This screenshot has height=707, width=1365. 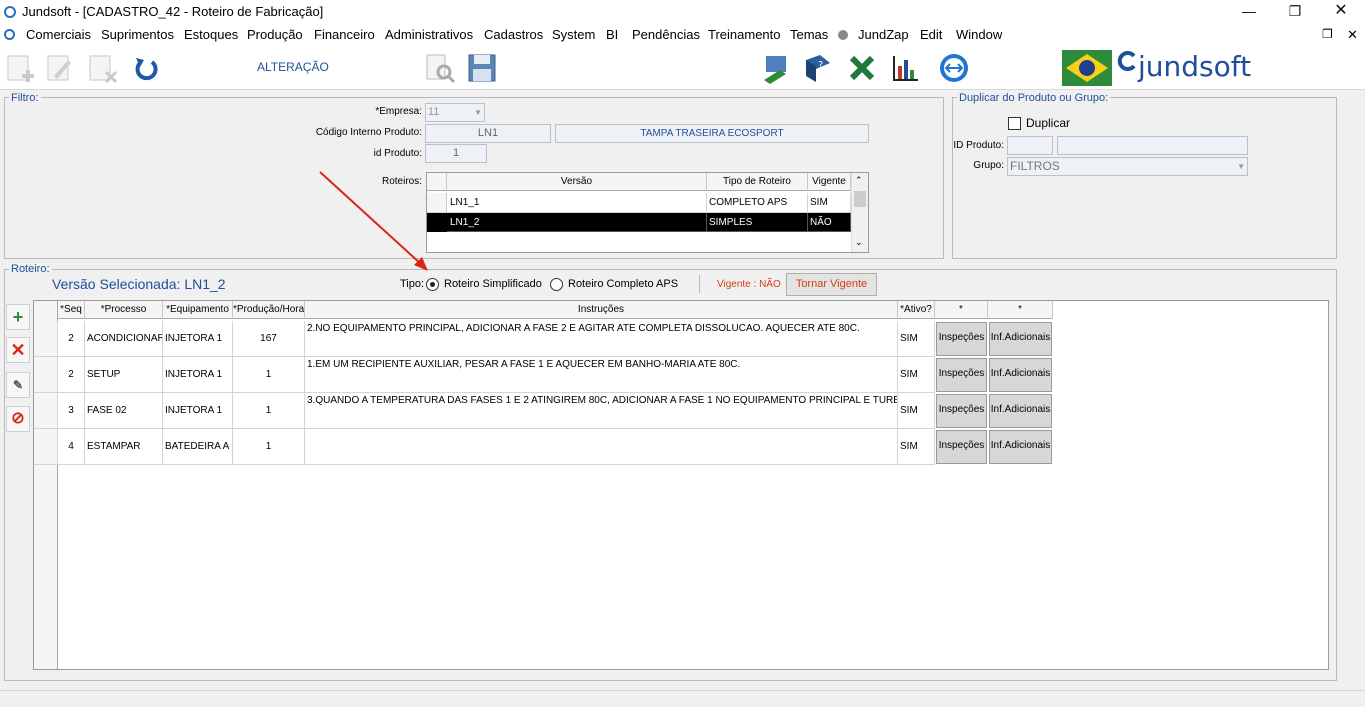 What do you see at coordinates (916, 310) in the screenshot?
I see `header-ativo: *Ativo?` at bounding box center [916, 310].